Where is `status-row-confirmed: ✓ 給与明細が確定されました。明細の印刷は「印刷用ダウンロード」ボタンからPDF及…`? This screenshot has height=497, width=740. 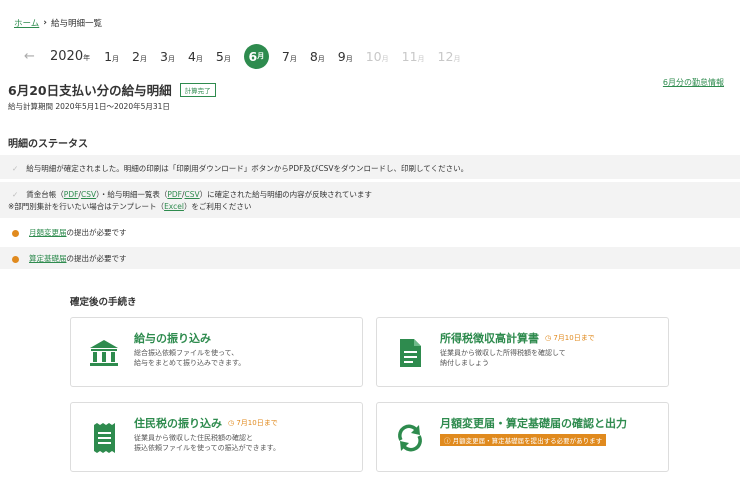
status-row-confirmed: ✓ 給与明細が確定されました。明細の印刷は「印刷用ダウンロード」ボタンからPDF及… is located at coordinates (370, 167).